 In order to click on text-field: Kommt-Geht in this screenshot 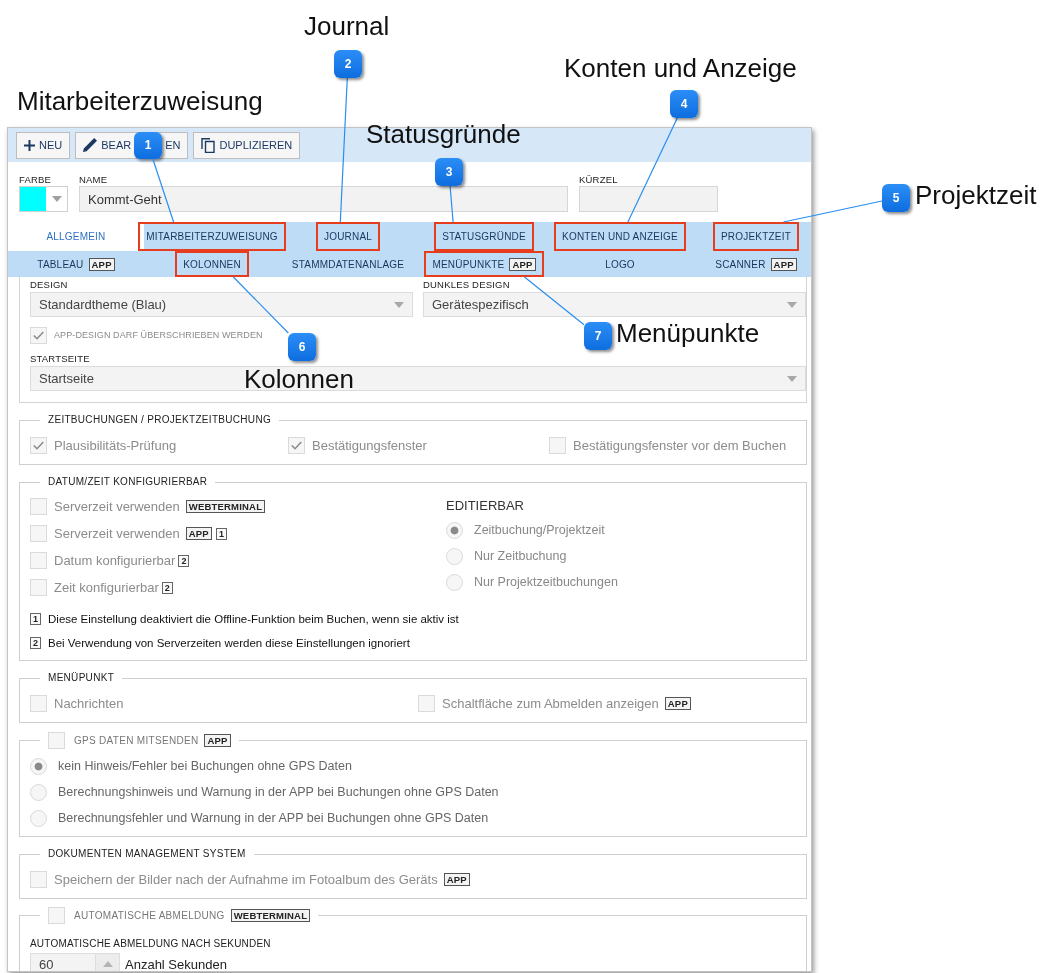, I will do `click(323, 199)`.